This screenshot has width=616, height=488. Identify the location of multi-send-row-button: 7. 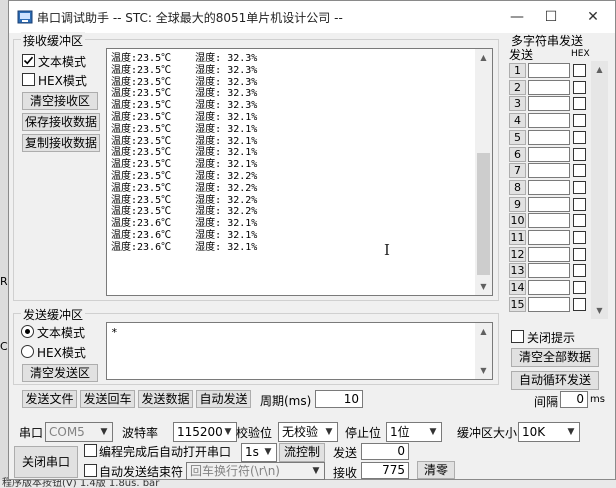
(517, 171).